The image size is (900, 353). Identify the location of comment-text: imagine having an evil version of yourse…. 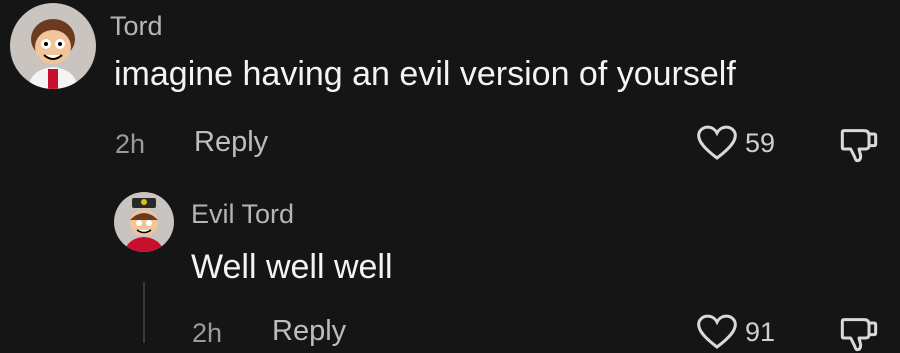
(425, 74).